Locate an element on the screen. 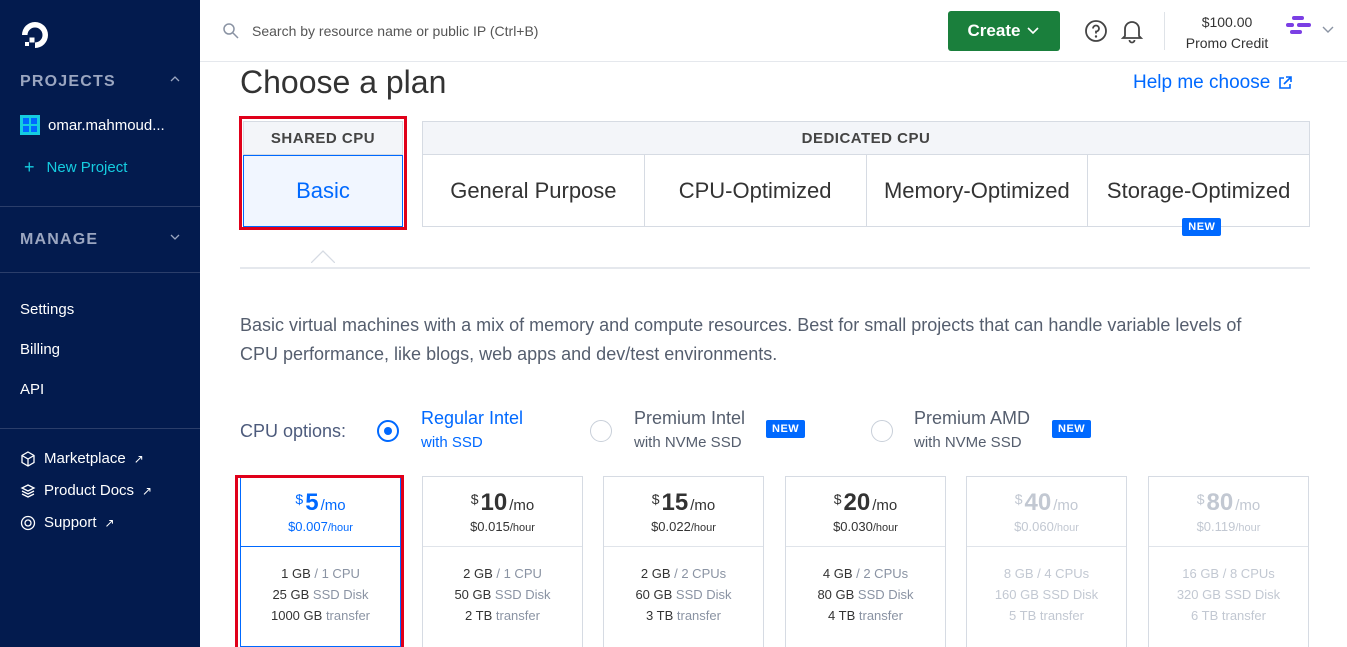  sidebar-link-product-docs: Product Docs ↗ is located at coordinates (86, 490).